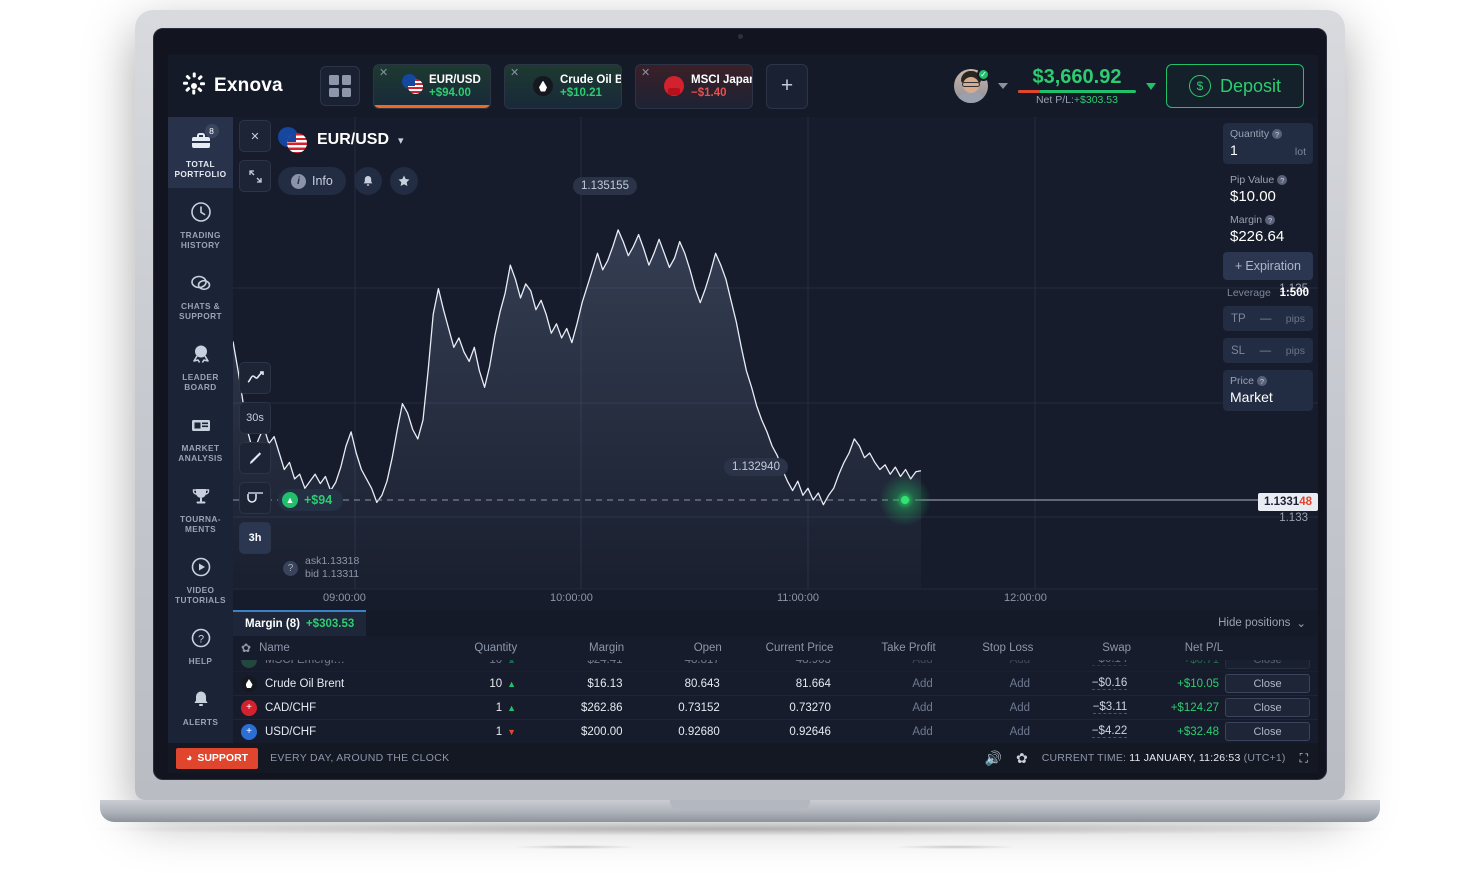 The image size is (1480, 873). Describe the element at coordinates (312, 181) in the screenshot. I see `info-button: i Info` at that location.